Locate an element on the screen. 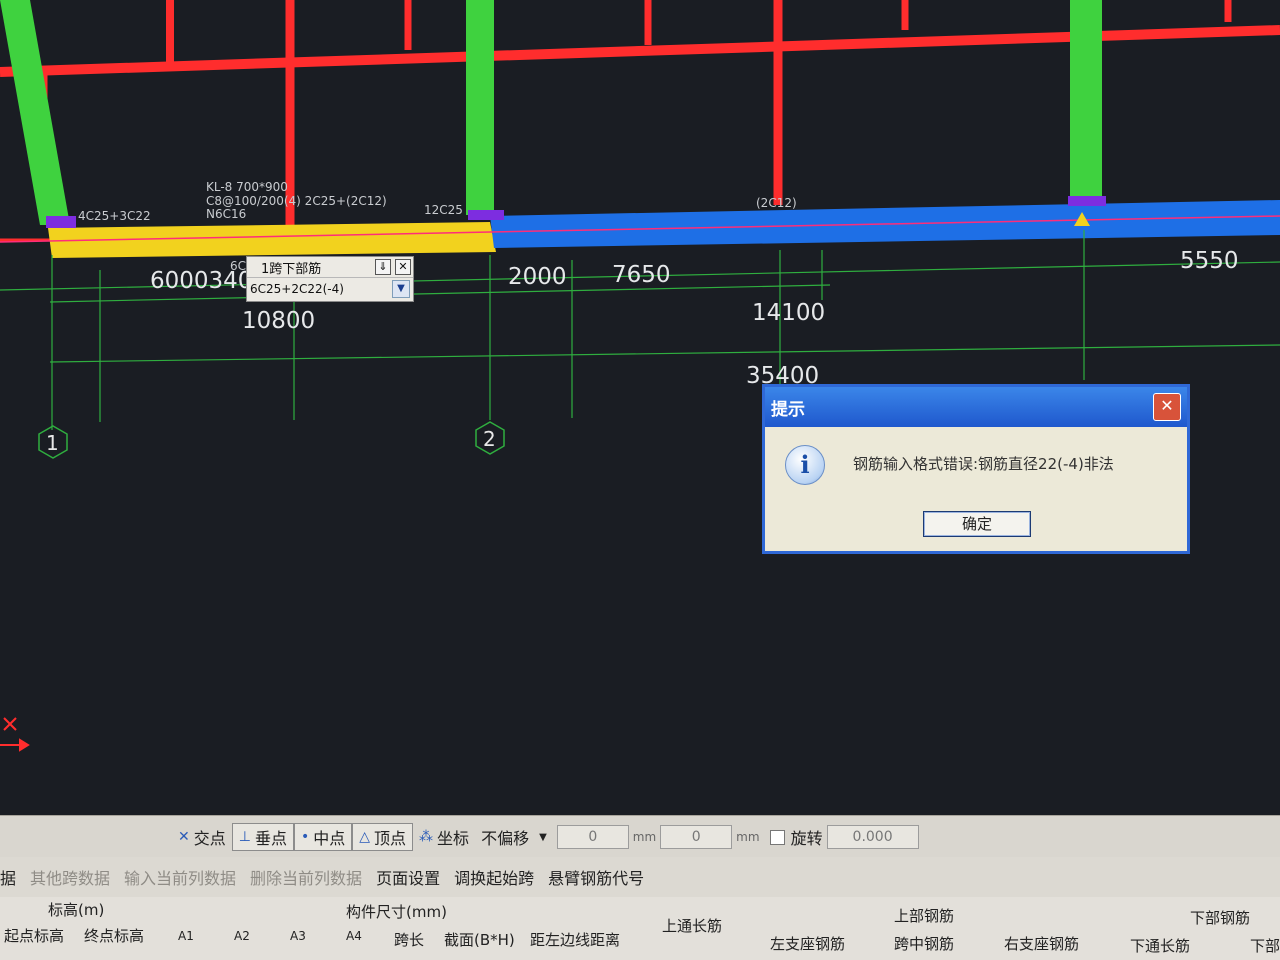  midpoint-icon: • is located at coordinates (305, 837).